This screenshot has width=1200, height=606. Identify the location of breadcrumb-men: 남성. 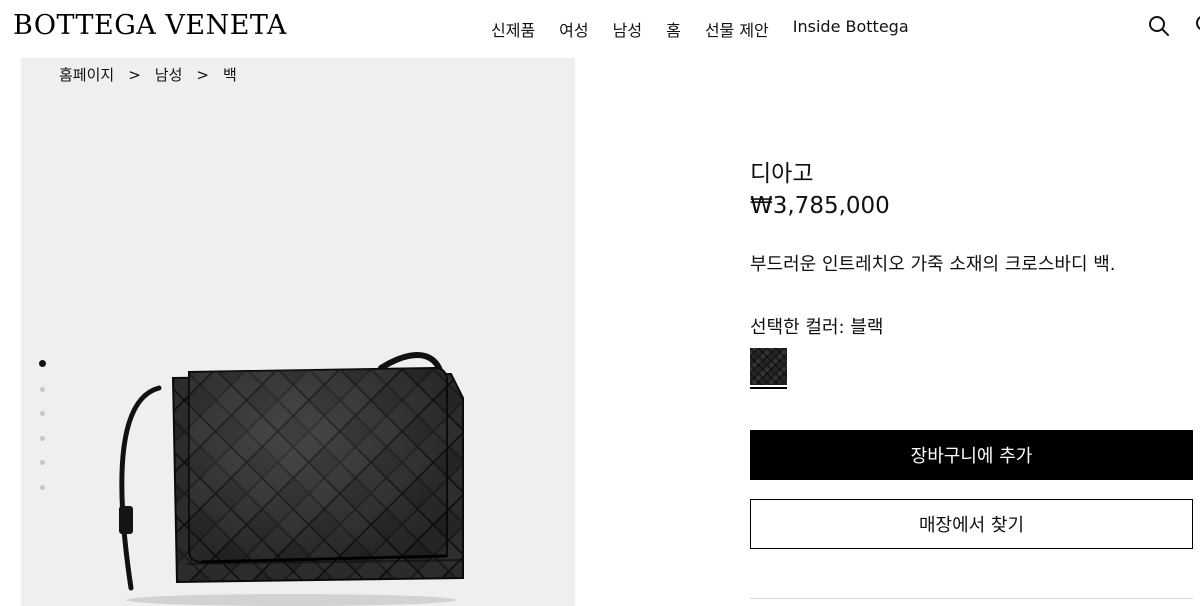
(169, 74).